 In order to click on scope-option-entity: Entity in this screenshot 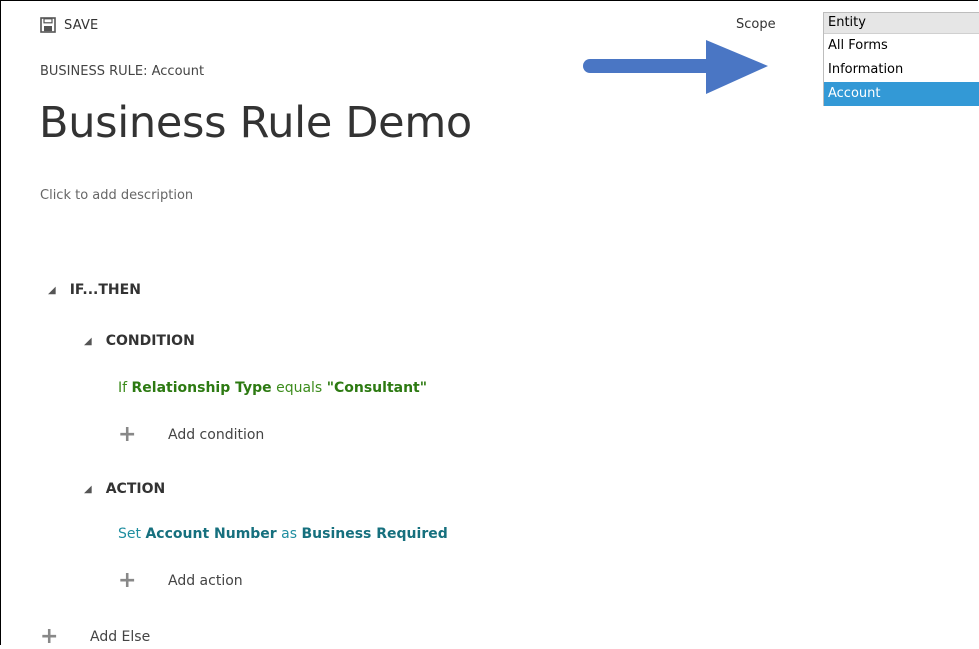, I will do `click(901, 23)`.